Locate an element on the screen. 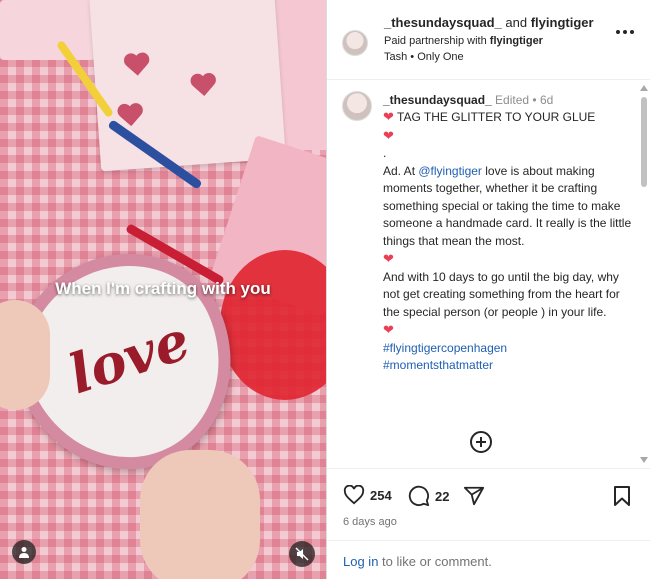 The height and width of the screenshot is (579, 650). bookmark-icon is located at coordinates (622, 496).